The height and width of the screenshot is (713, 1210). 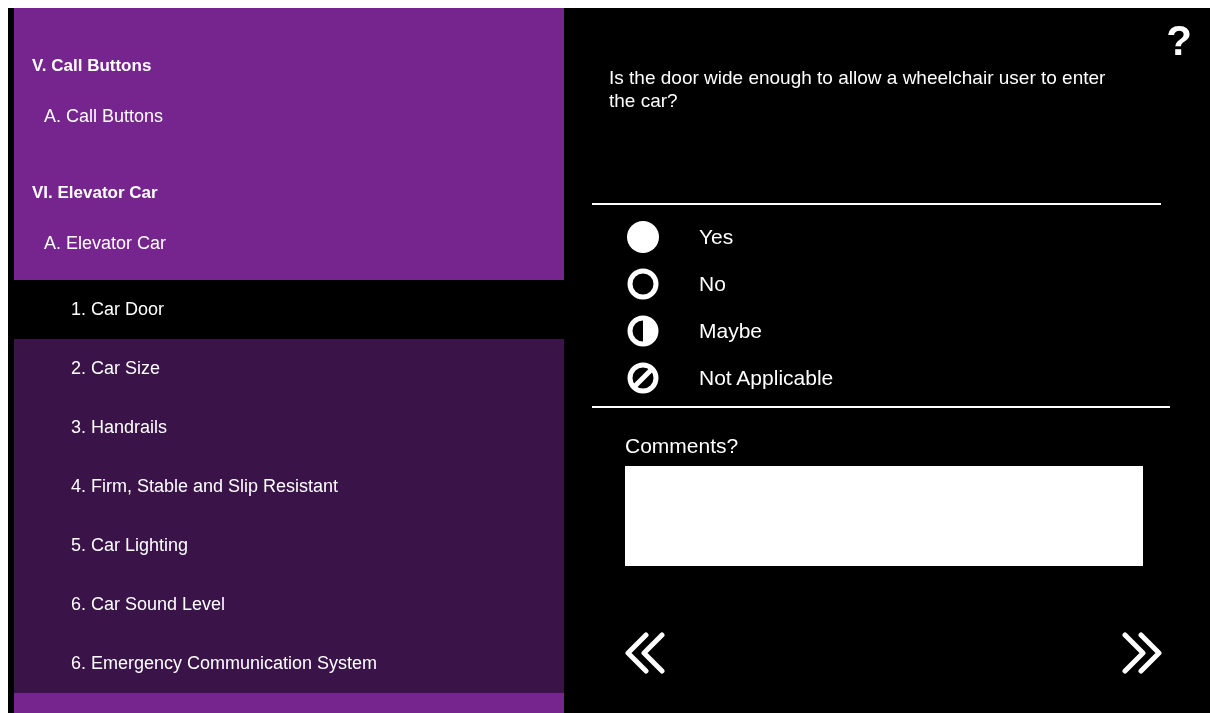 I want to click on comments-label: Comments?, so click(x=682, y=446).